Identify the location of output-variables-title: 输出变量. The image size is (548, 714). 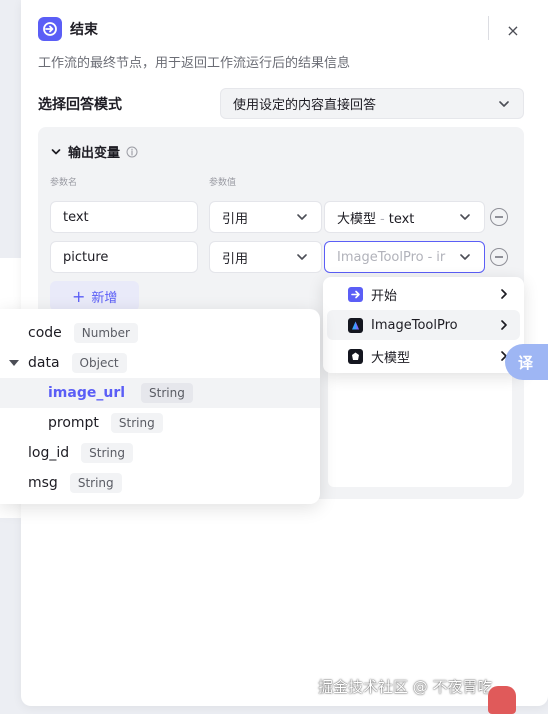
(94, 153).